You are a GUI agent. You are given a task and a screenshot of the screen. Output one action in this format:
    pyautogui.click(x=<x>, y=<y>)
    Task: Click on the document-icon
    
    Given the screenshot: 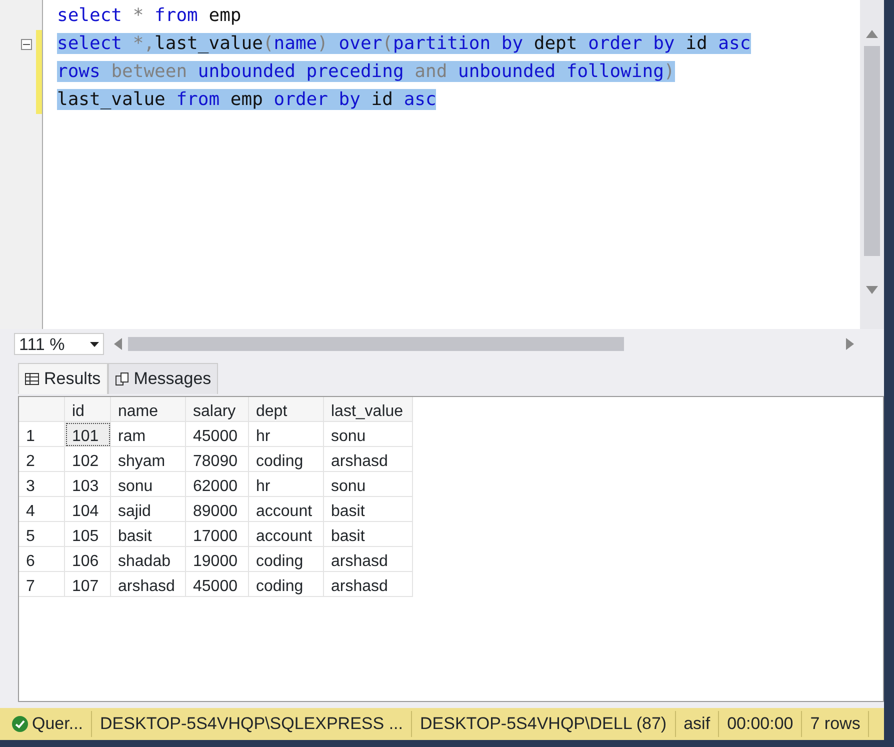 What is the action you would take?
    pyautogui.click(x=121, y=379)
    